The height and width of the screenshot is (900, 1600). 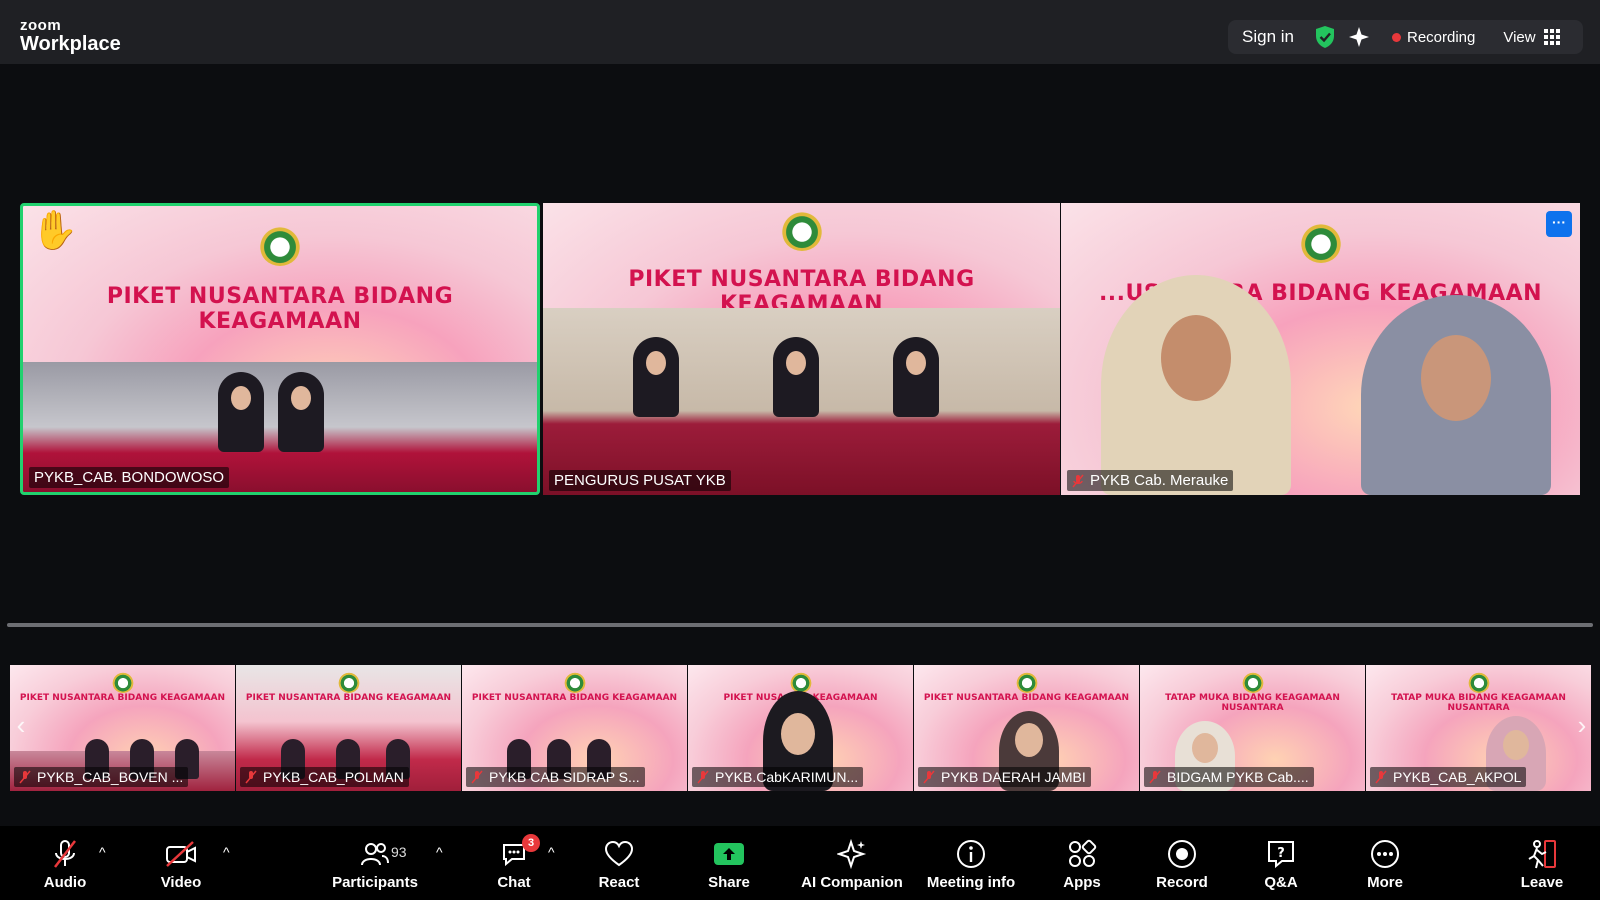 I want to click on share-label: Share, so click(x=729, y=882).